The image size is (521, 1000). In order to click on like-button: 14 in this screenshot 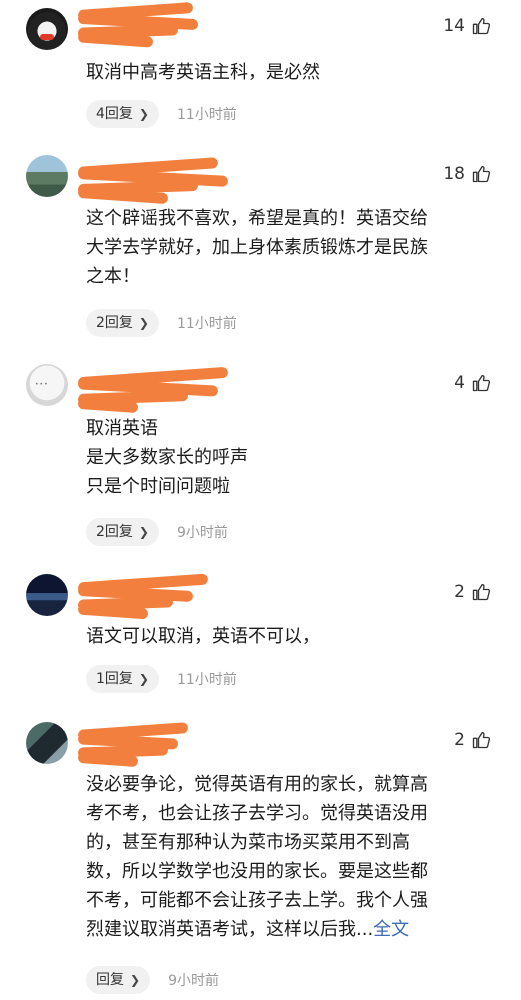, I will do `click(467, 26)`.